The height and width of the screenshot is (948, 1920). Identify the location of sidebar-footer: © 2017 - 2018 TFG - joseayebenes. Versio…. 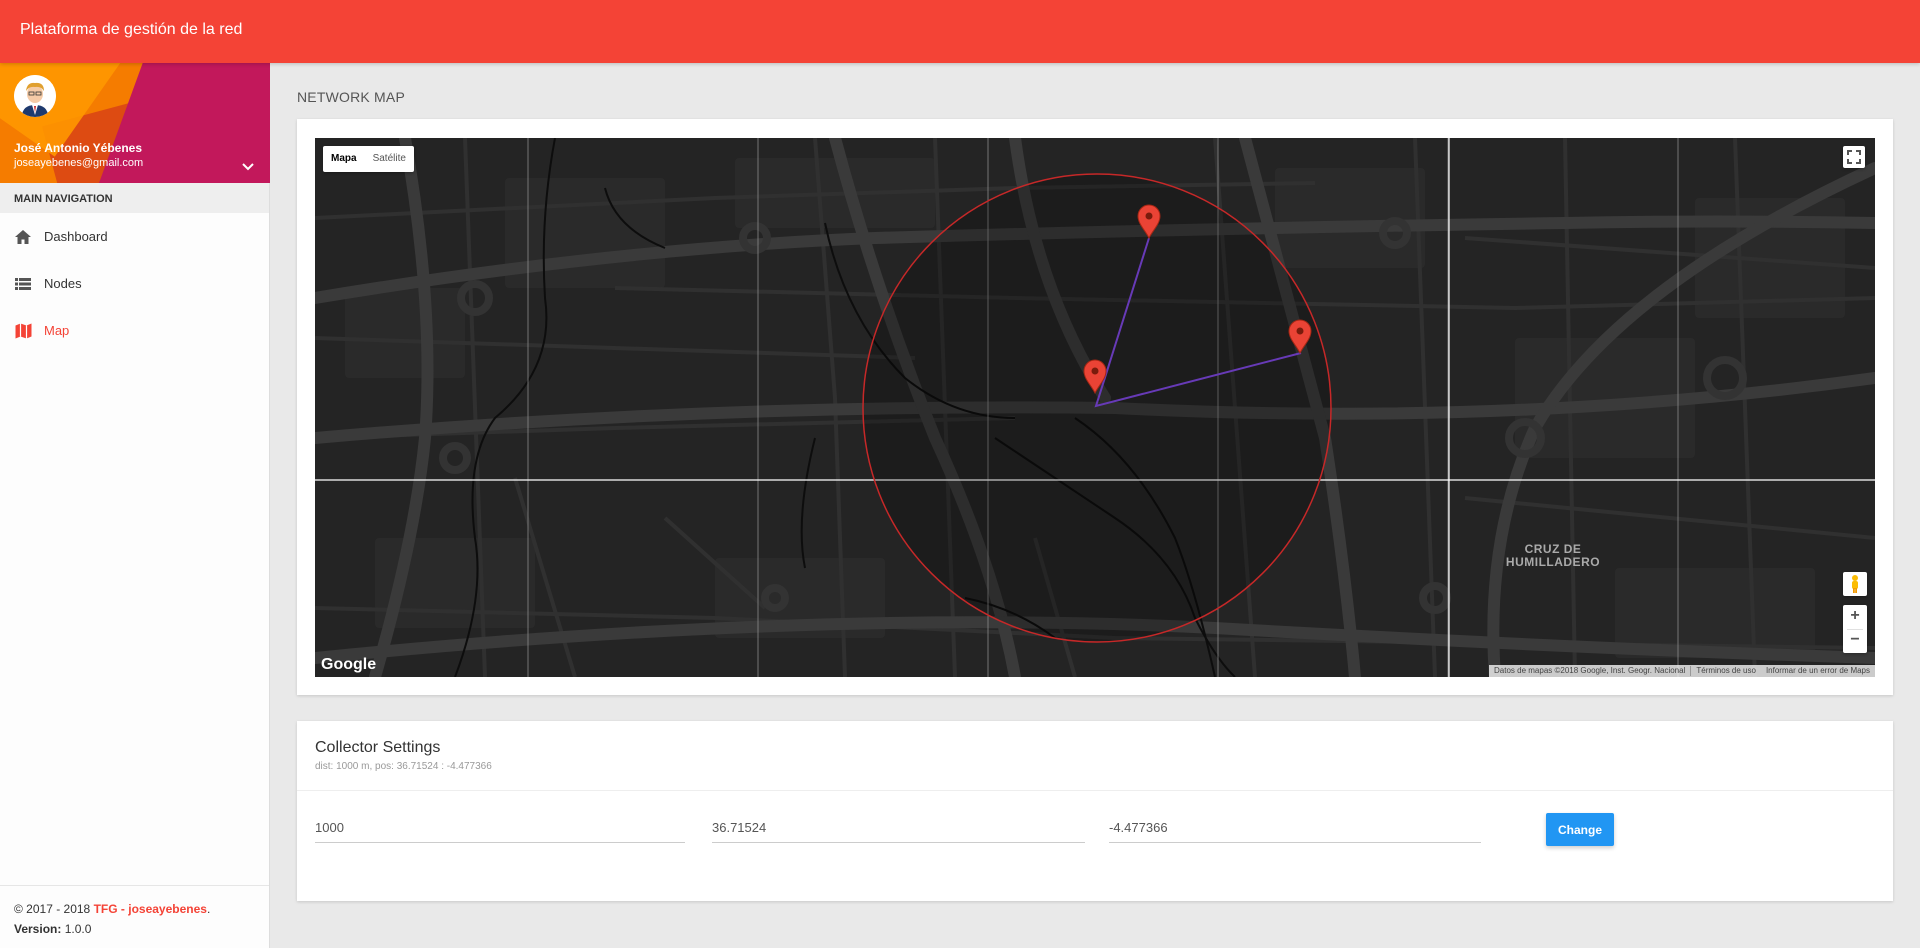
(134, 916).